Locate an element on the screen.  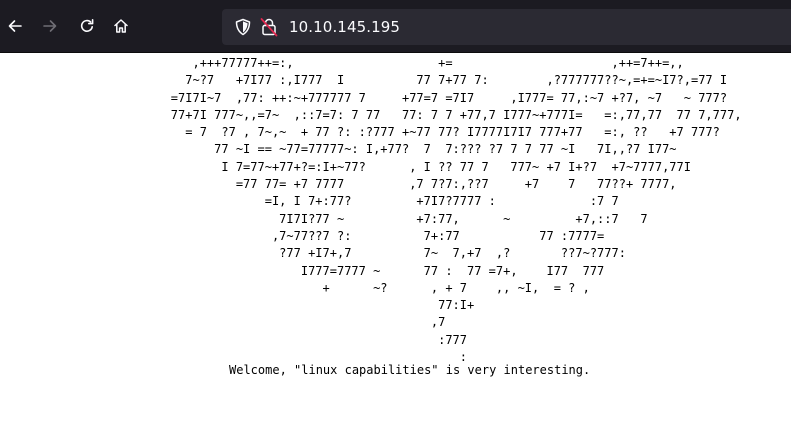
ascii-art-line: + ~? , + 7 ,, ~I, = ? , is located at coordinates (351, 287).